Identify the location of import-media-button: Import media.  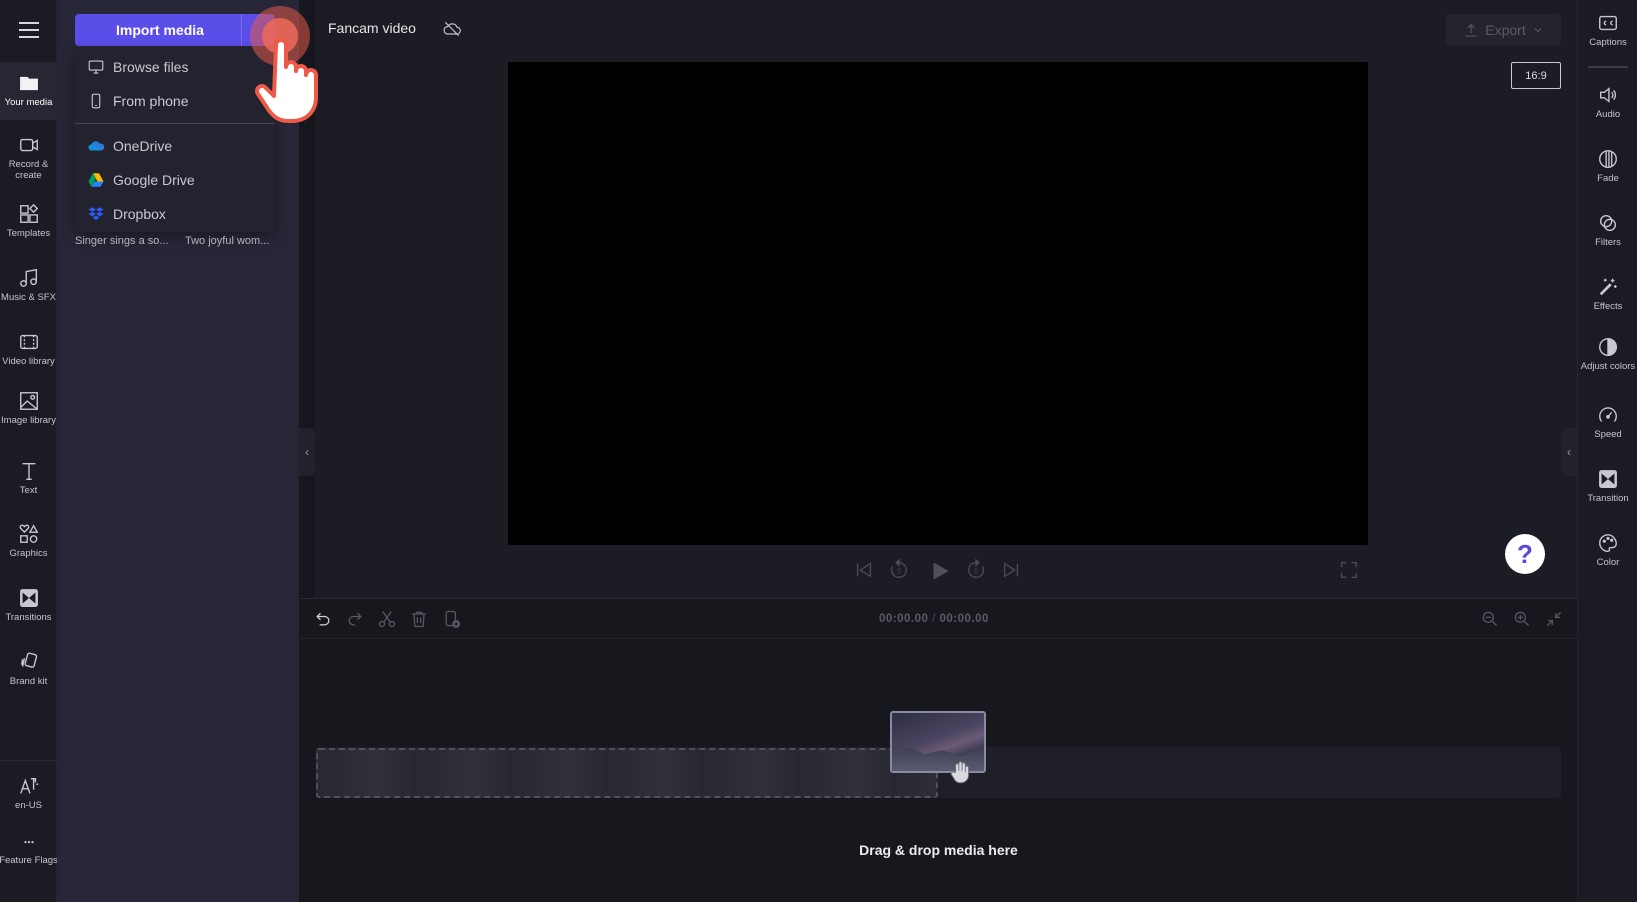
(175, 30).